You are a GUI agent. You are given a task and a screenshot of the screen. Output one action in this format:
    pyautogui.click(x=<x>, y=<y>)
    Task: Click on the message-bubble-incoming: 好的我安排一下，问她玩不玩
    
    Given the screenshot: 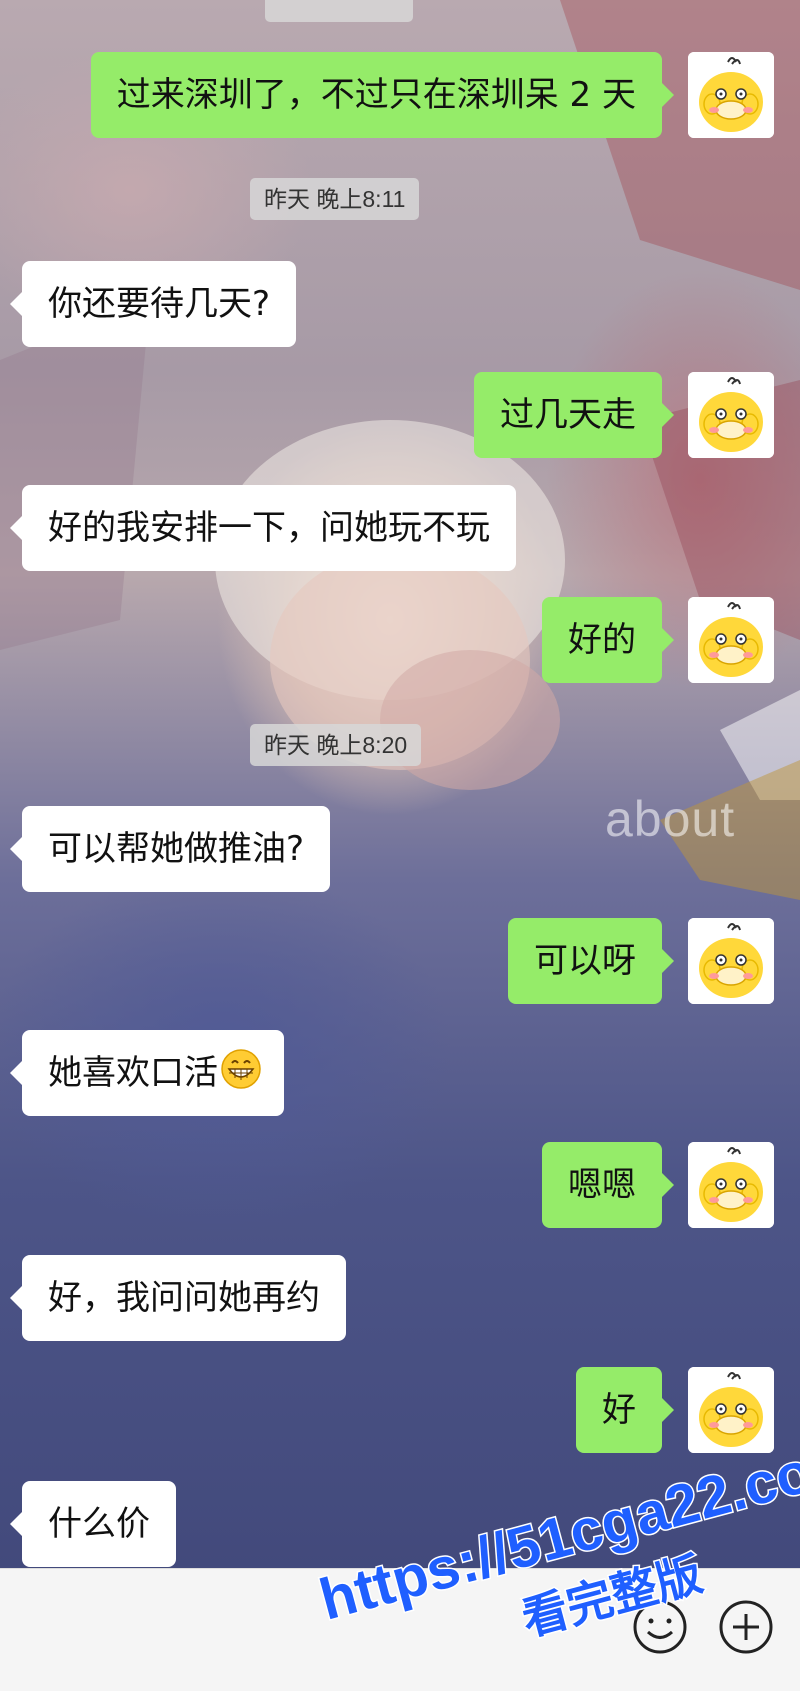 What is the action you would take?
    pyautogui.click(x=263, y=528)
    